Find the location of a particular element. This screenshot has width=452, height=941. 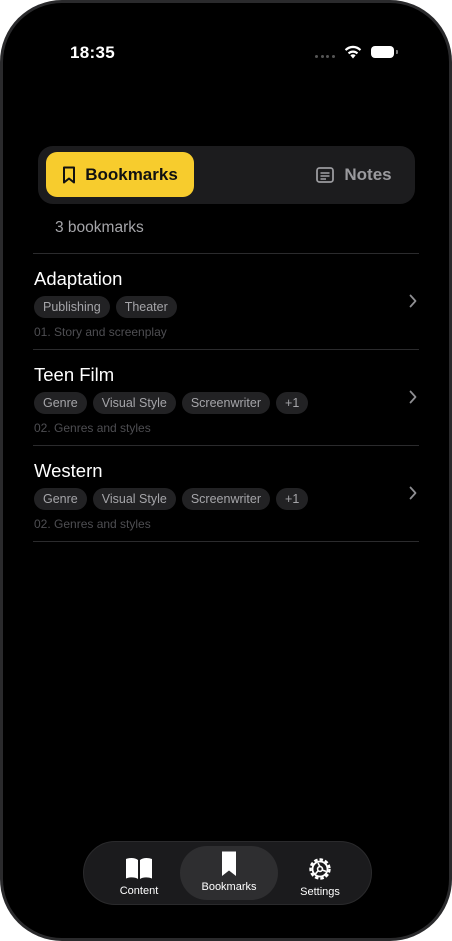

cellular-signal-icon is located at coordinates (325, 56).